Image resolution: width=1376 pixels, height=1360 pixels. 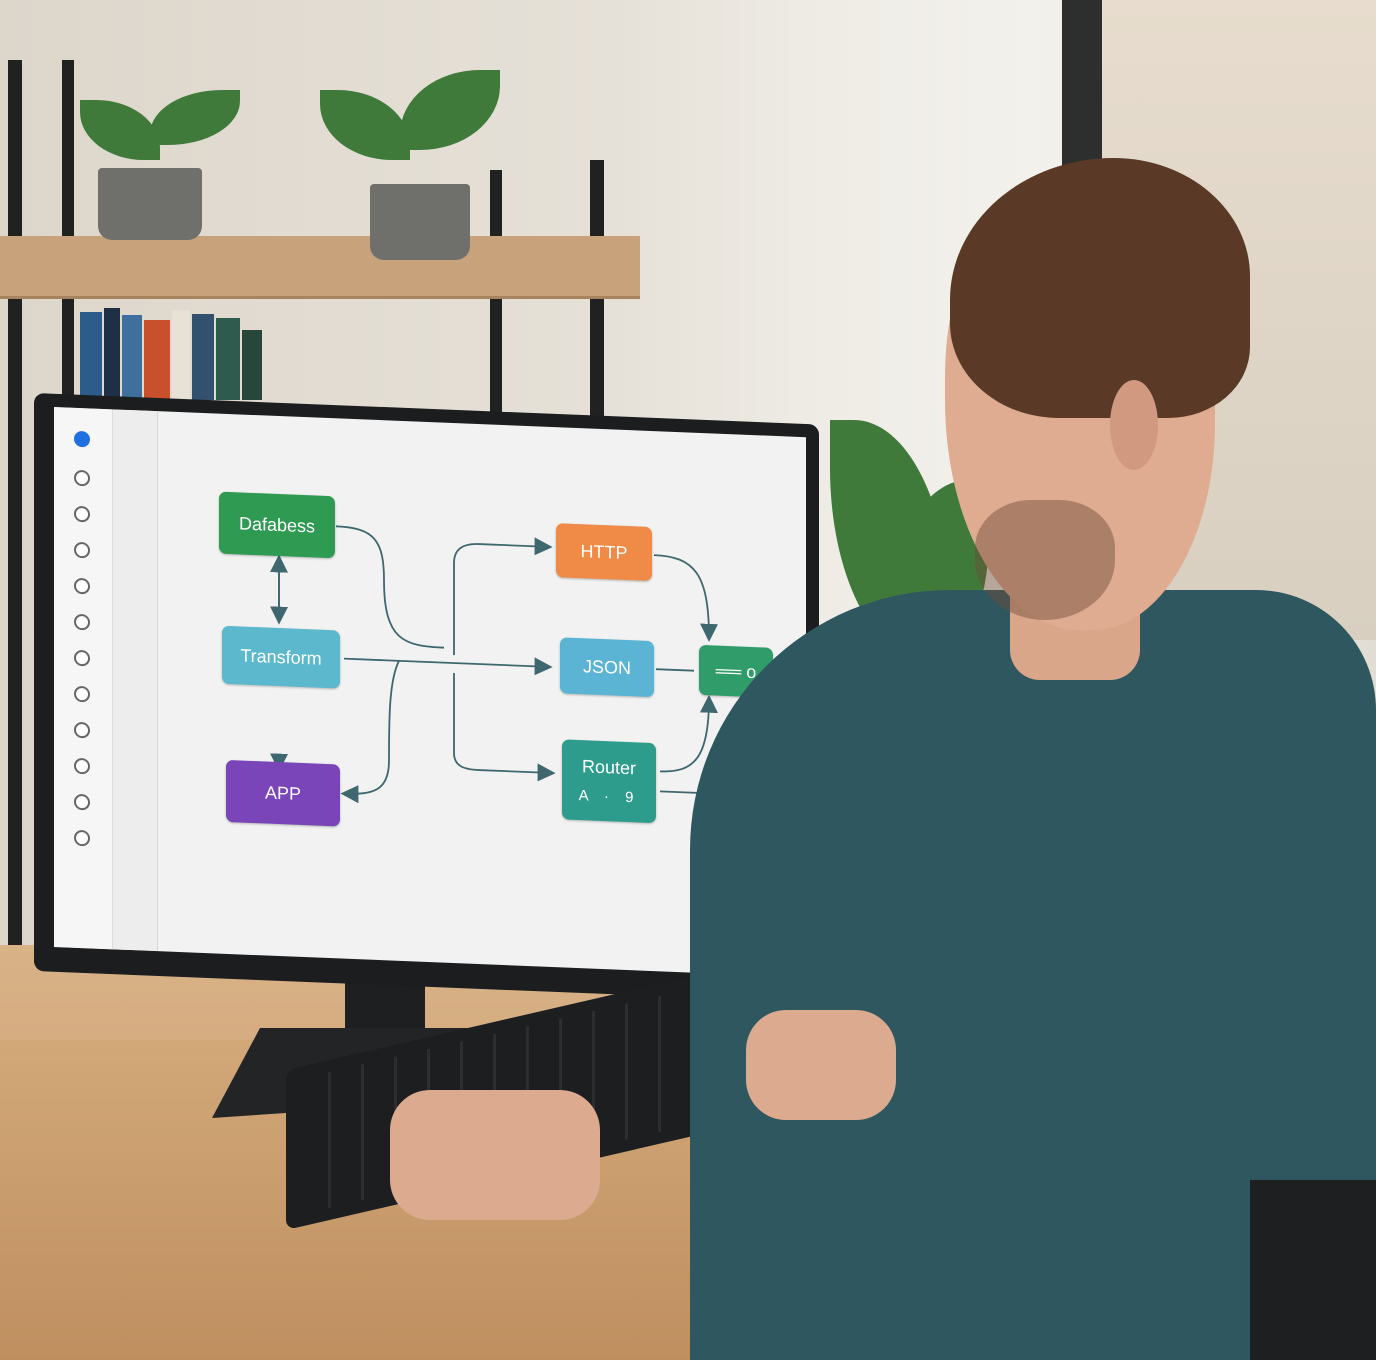 What do you see at coordinates (736, 671) in the screenshot?
I see `node-output-label: ══ o` at bounding box center [736, 671].